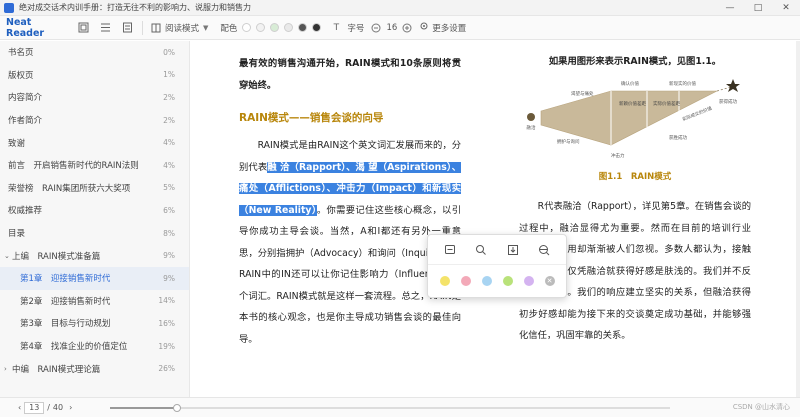 This screenshot has height=417, width=800. I want to click on translate-icon, so click(544, 250).